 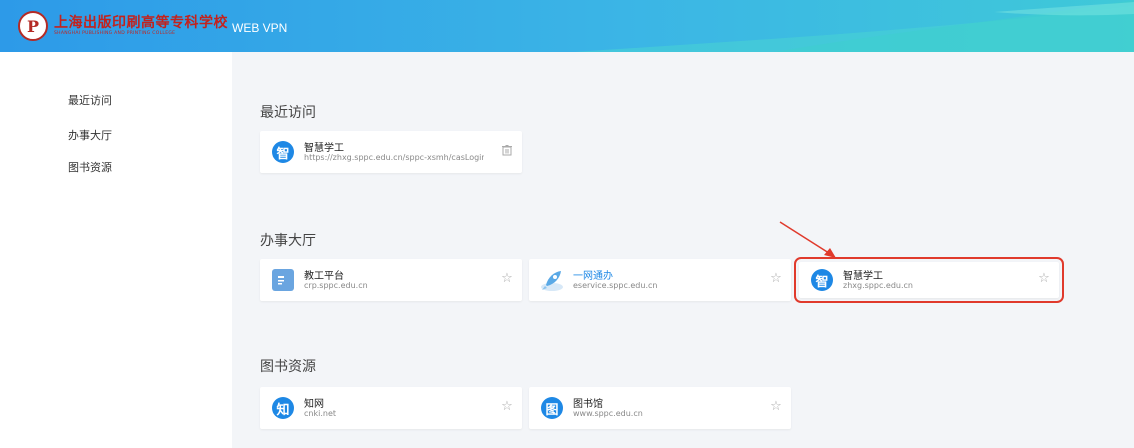 I want to click on school-seal-icon: P, so click(x=33, y=26).